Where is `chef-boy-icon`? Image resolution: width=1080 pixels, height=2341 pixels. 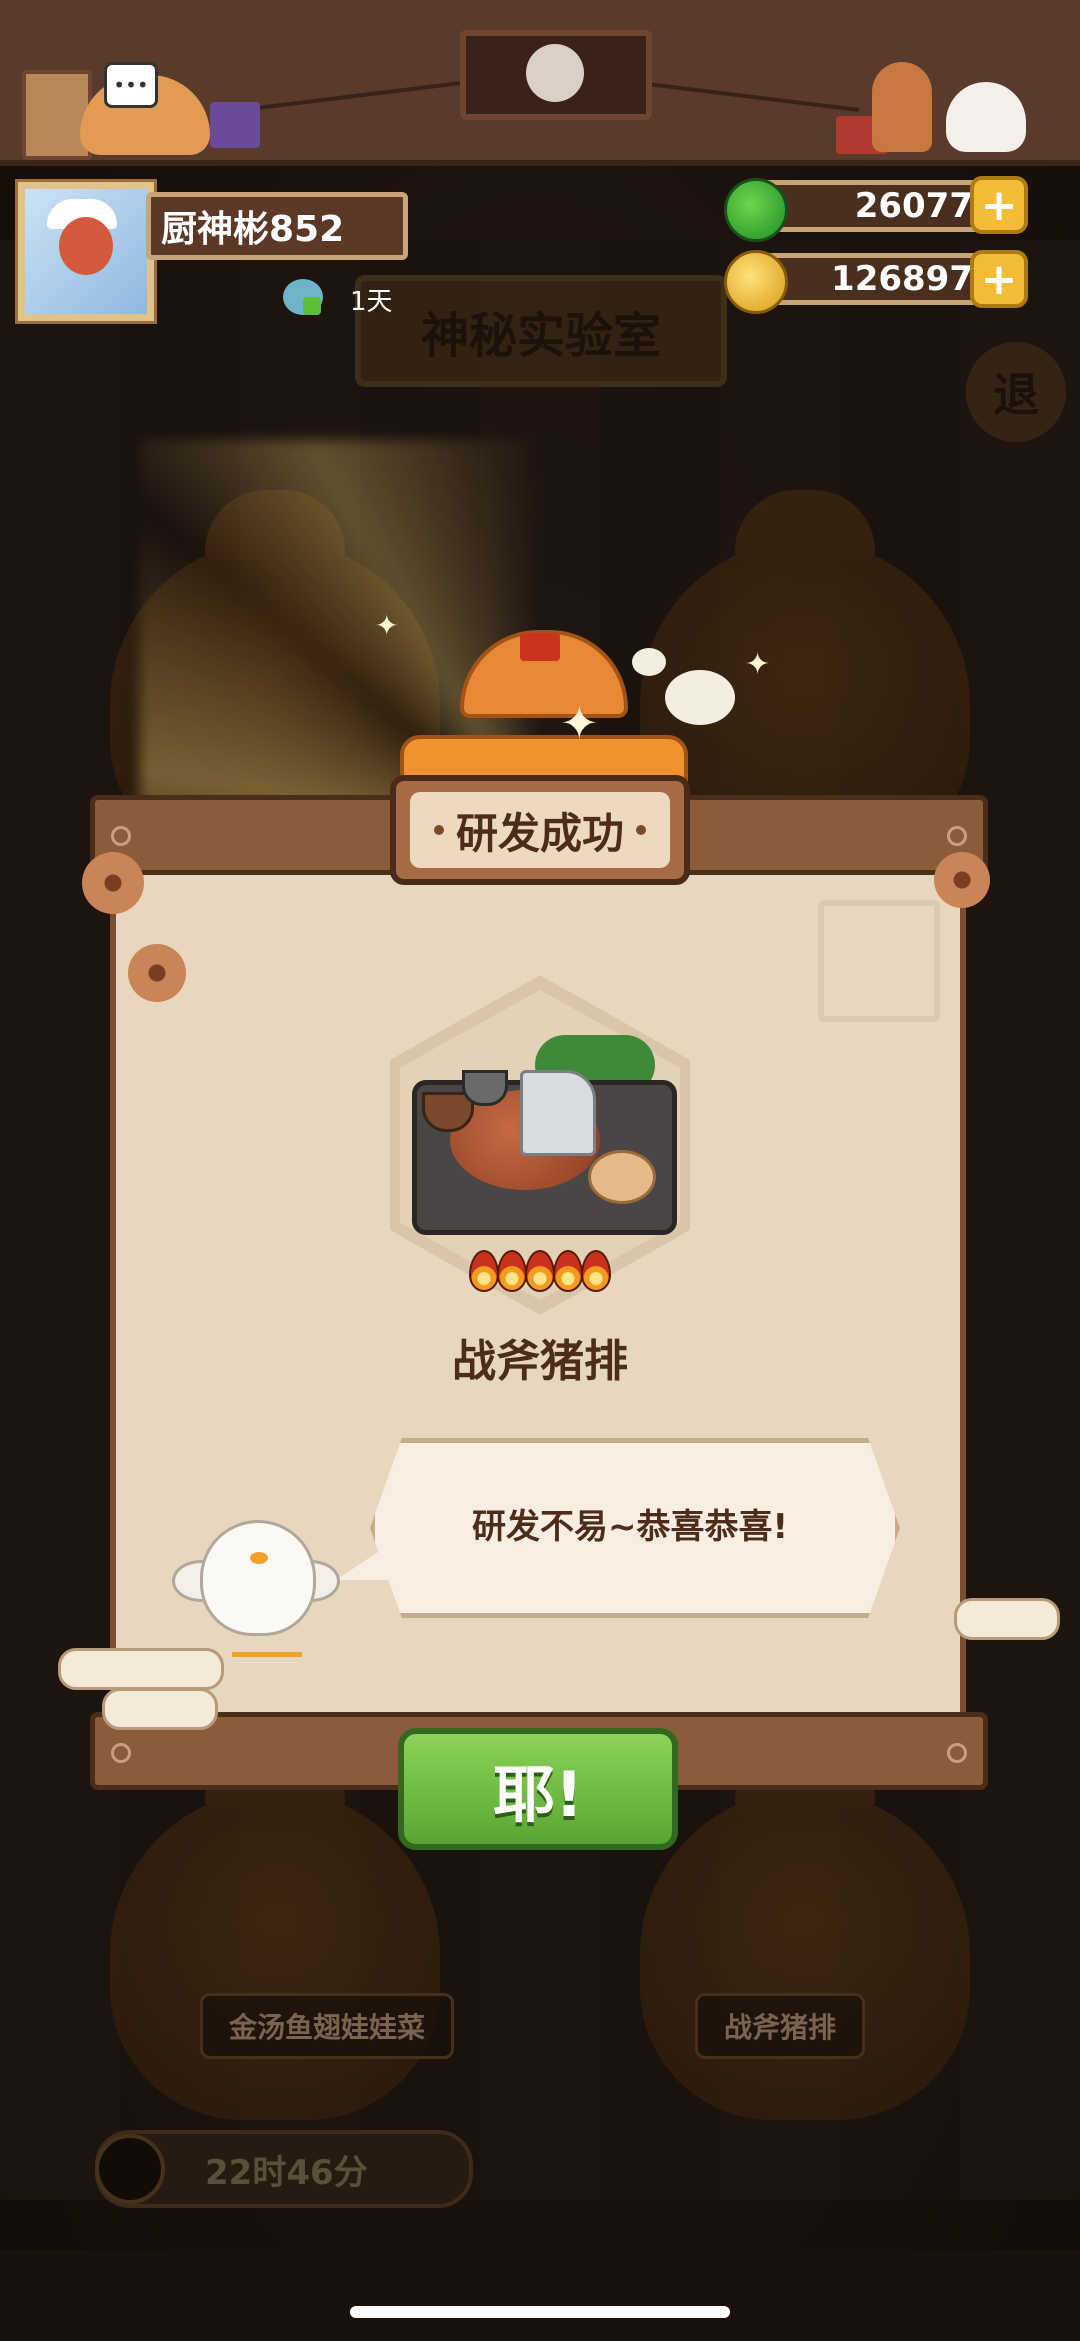 chef-boy-icon is located at coordinates (902, 107).